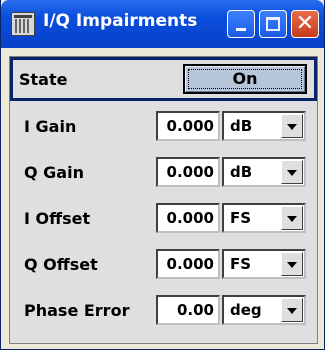 This screenshot has width=325, height=350. Describe the element at coordinates (264, 310) in the screenshot. I see `phase-error-unit-select: deg` at that location.